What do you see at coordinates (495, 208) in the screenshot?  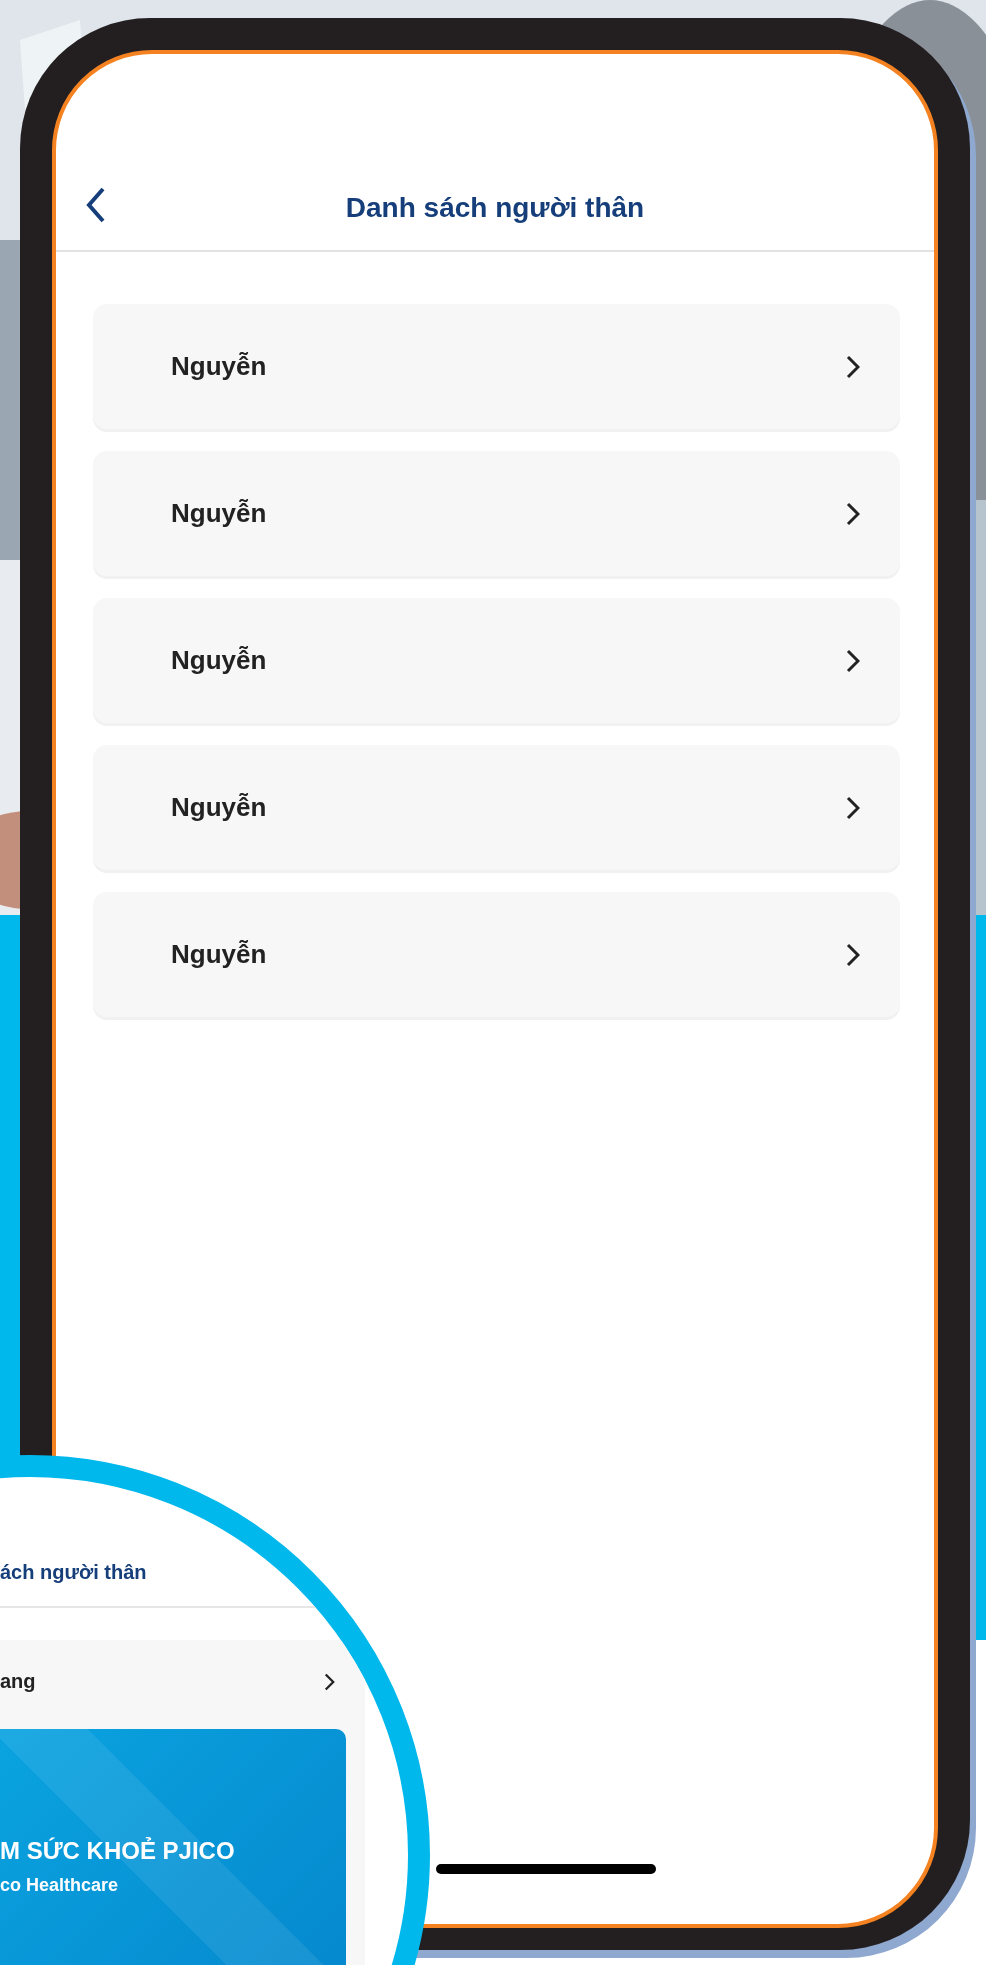 I see `screen-title: Danh sách người thân` at bounding box center [495, 208].